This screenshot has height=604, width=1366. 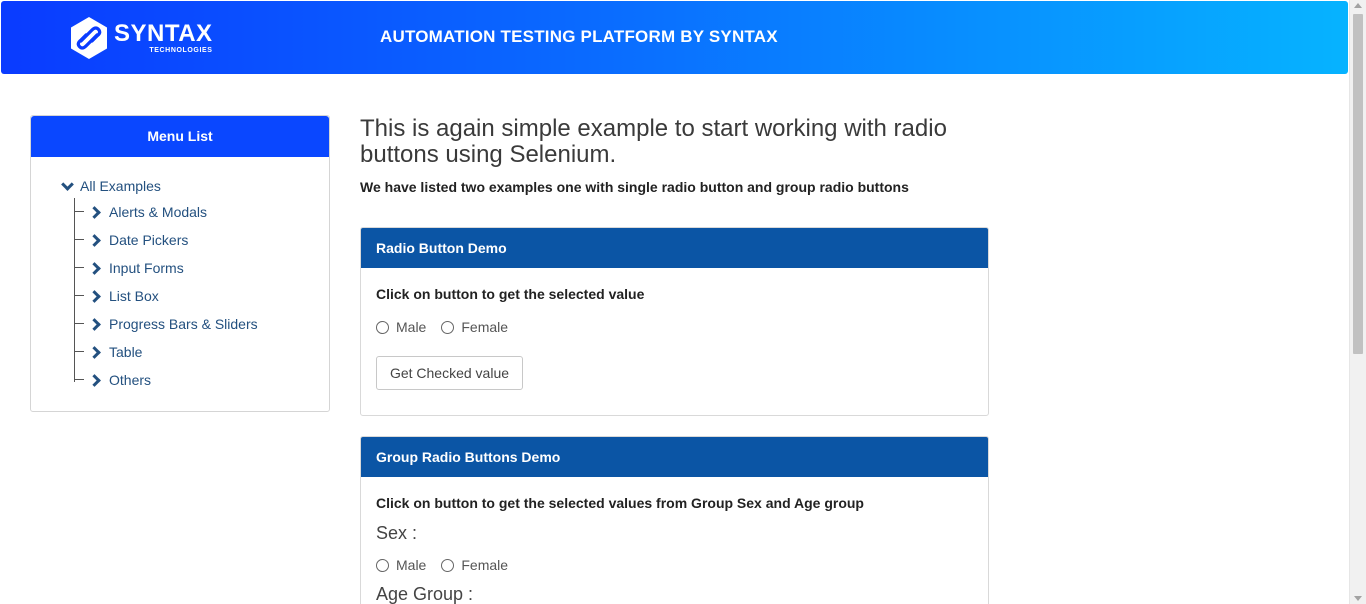 What do you see at coordinates (1358, 184) in the screenshot?
I see `scrollbar-thumb` at bounding box center [1358, 184].